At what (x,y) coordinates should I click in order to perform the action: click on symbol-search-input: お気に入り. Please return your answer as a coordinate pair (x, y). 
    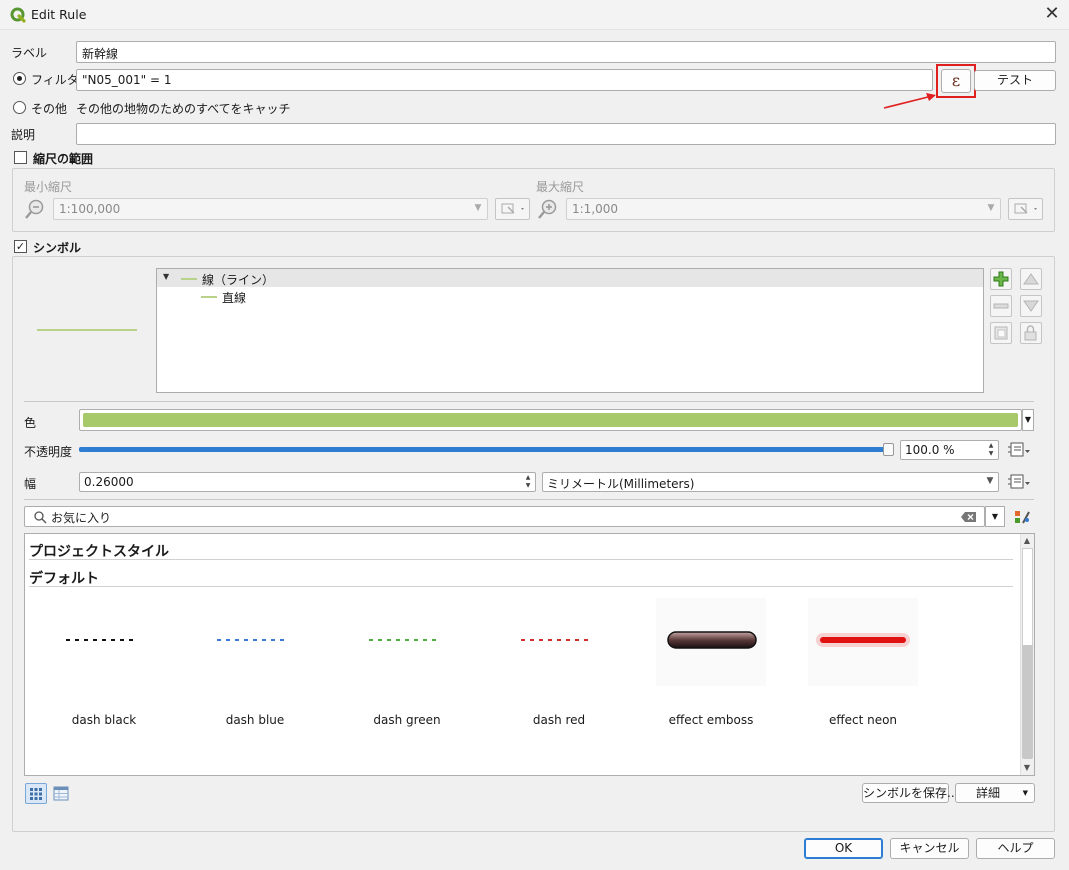
    Looking at the image, I should click on (504, 516).